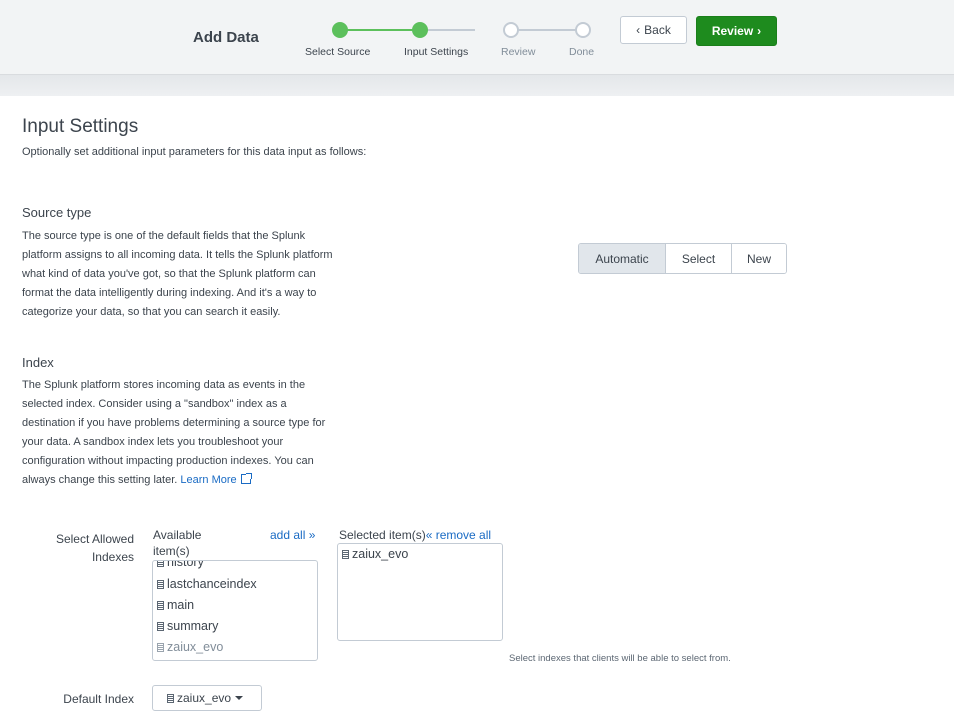 The image size is (954, 711). I want to click on allowed-indexes-label: Select Allowed Indexes, so click(82, 548).